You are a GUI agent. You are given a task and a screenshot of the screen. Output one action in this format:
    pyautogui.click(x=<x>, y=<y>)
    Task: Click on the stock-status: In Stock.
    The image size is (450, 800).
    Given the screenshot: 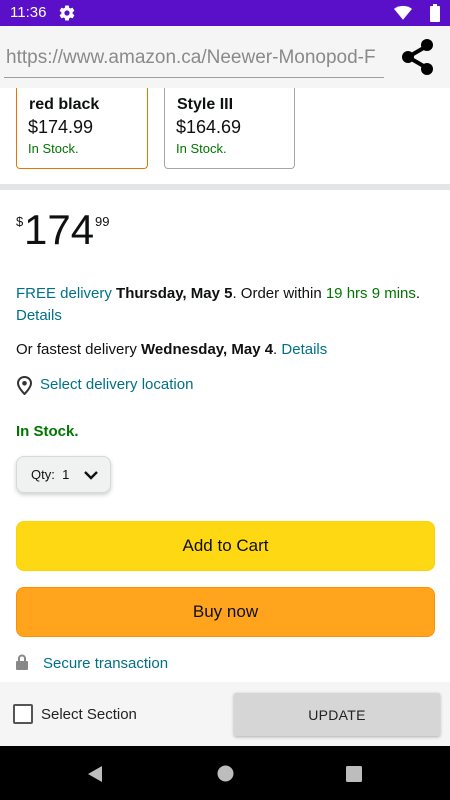 What is the action you would take?
    pyautogui.click(x=47, y=431)
    